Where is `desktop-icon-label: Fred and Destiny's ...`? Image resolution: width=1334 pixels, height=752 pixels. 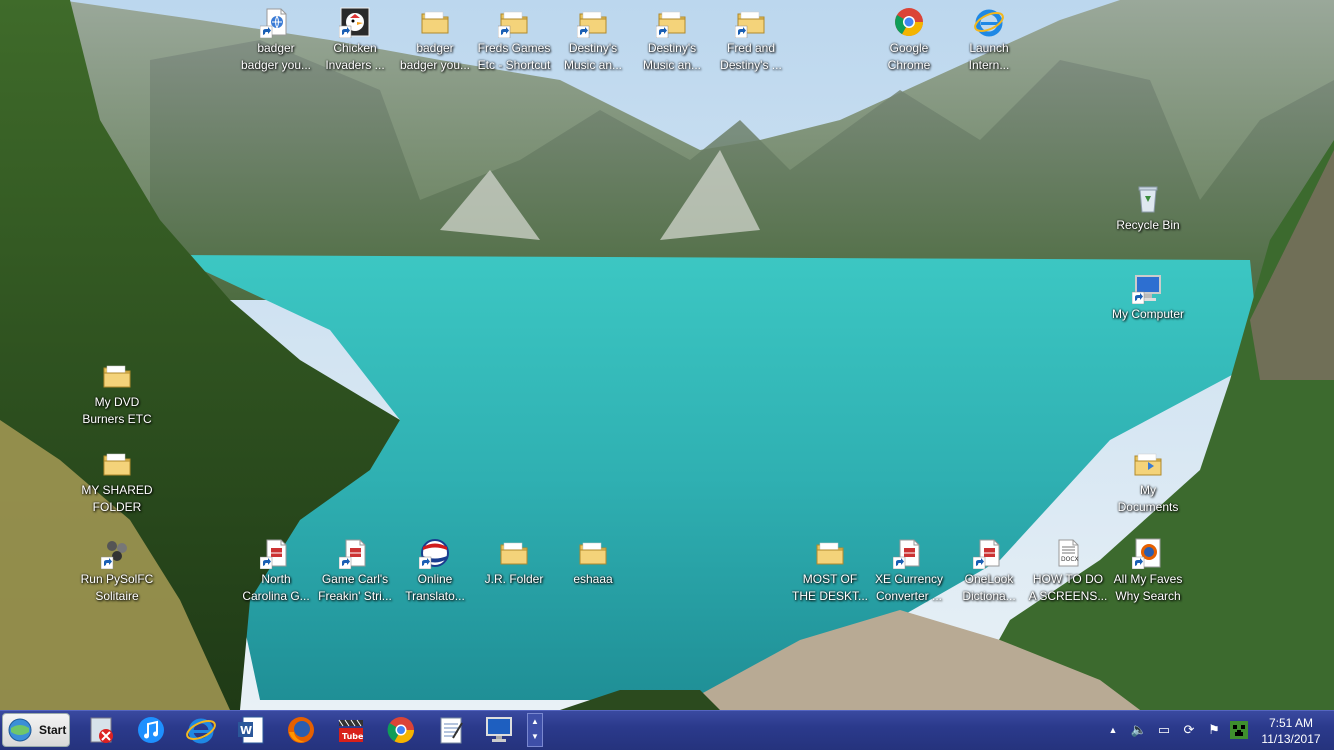 desktop-icon-label: Fred and Destiny's ... is located at coordinates (751, 56).